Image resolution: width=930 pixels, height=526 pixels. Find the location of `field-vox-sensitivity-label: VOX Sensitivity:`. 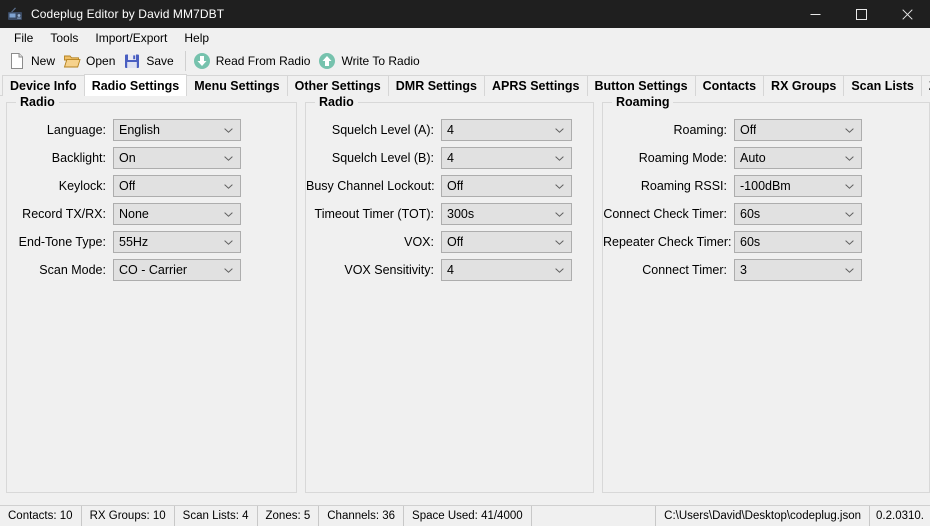

field-vox-sensitivity-label: VOX Sensitivity: is located at coordinates (389, 270).